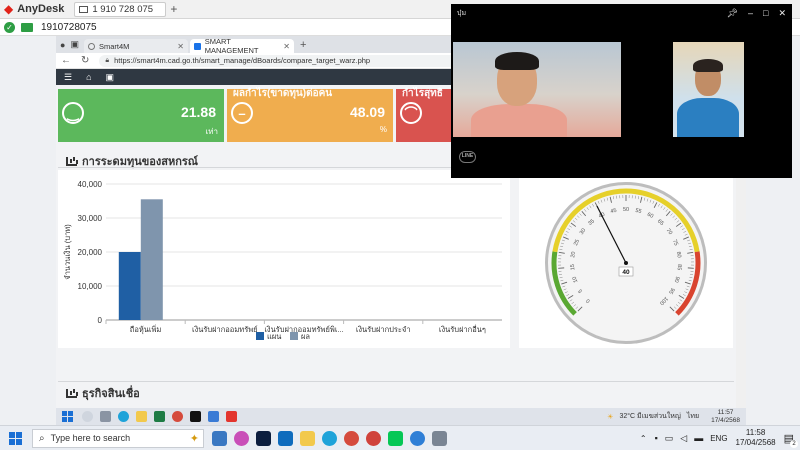 The image size is (800, 450). What do you see at coordinates (573, 267) in the screenshot?
I see `gauge-tick-label: 15` at bounding box center [573, 267].